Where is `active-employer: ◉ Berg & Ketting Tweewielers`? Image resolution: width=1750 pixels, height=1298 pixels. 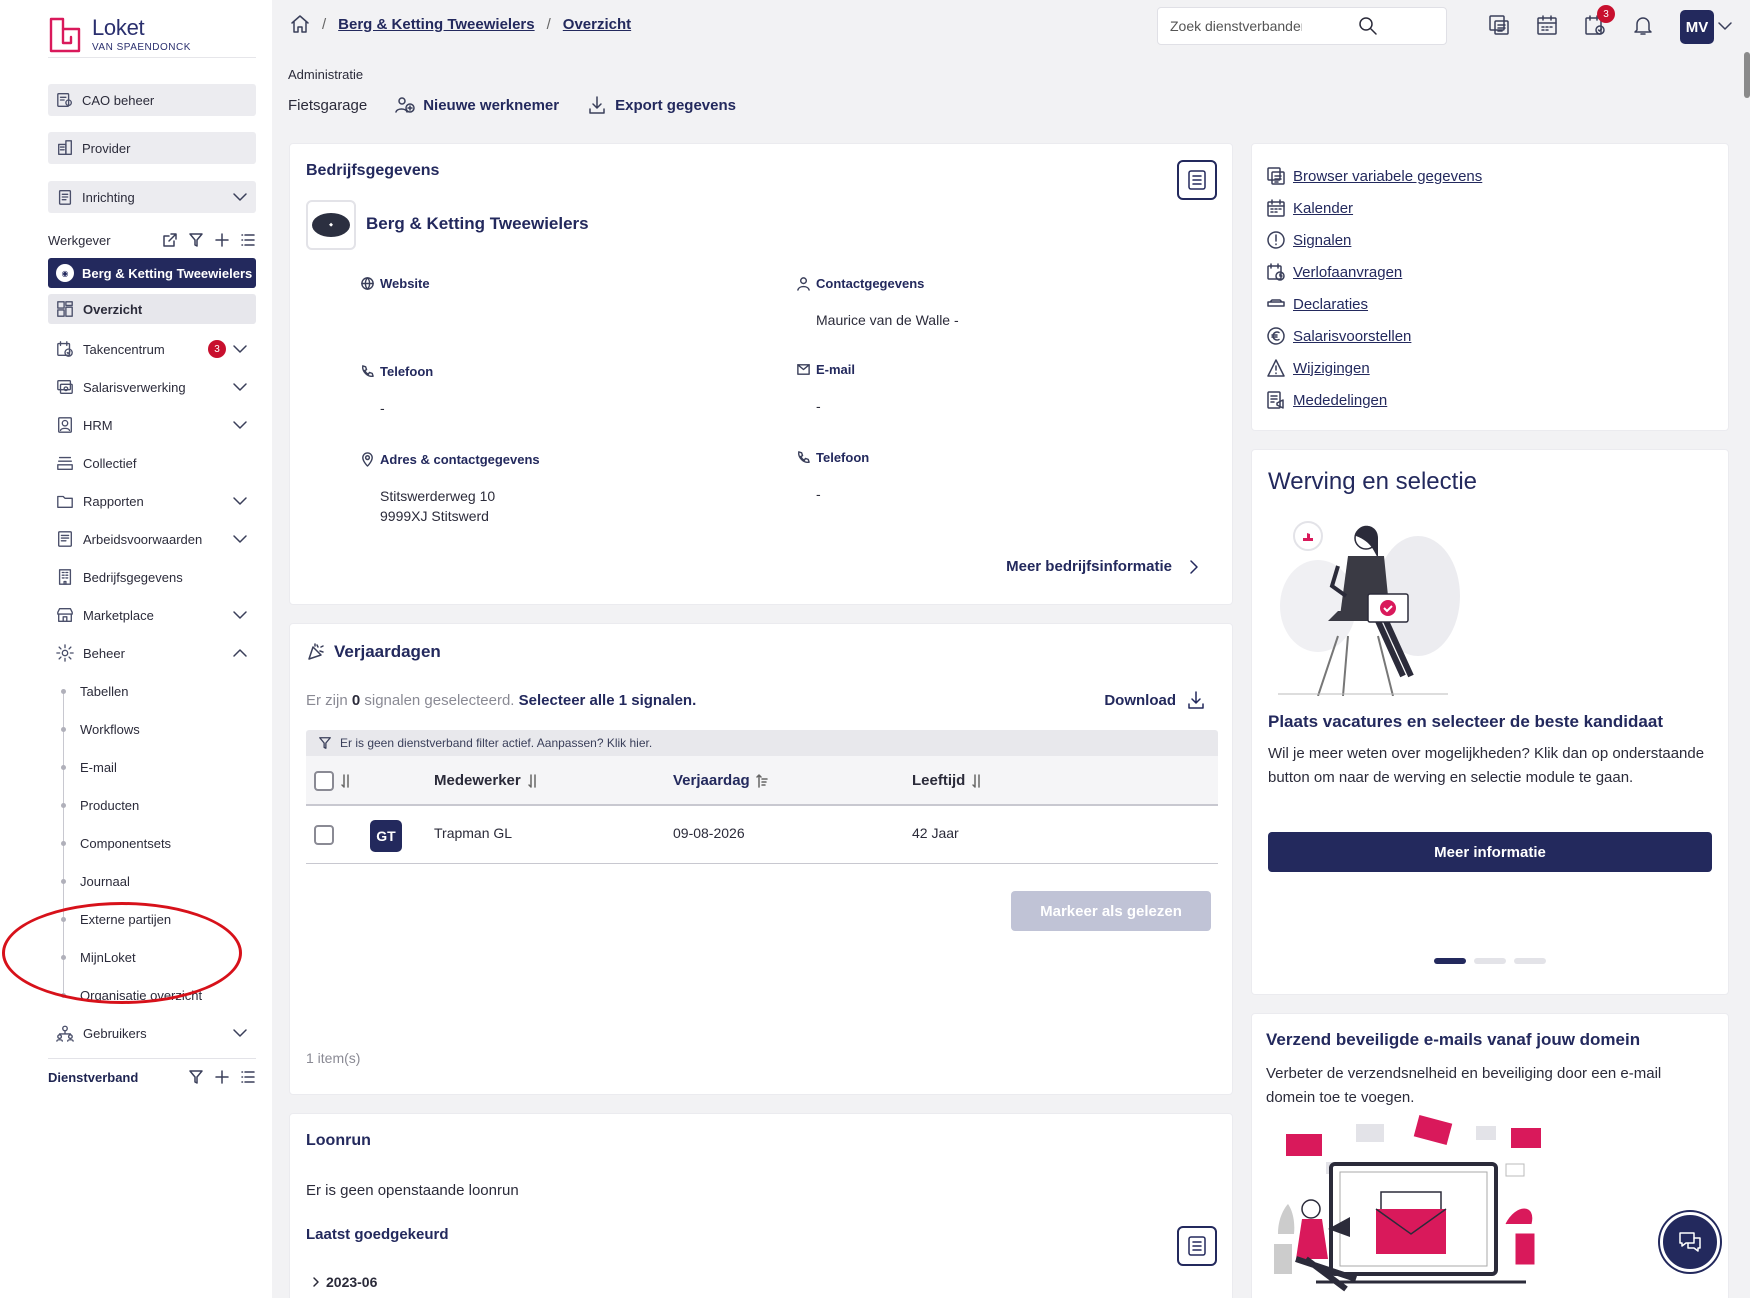 active-employer: ◉ Berg & Ketting Tweewielers is located at coordinates (152, 273).